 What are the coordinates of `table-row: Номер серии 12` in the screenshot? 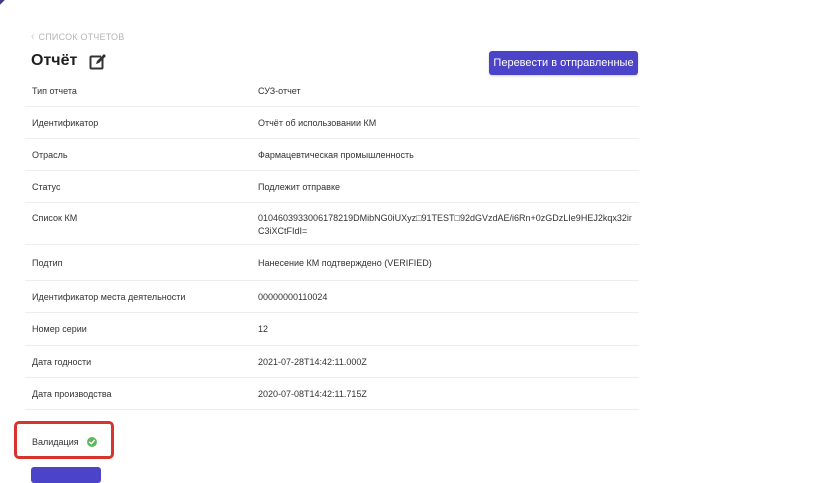 It's located at (332, 329).